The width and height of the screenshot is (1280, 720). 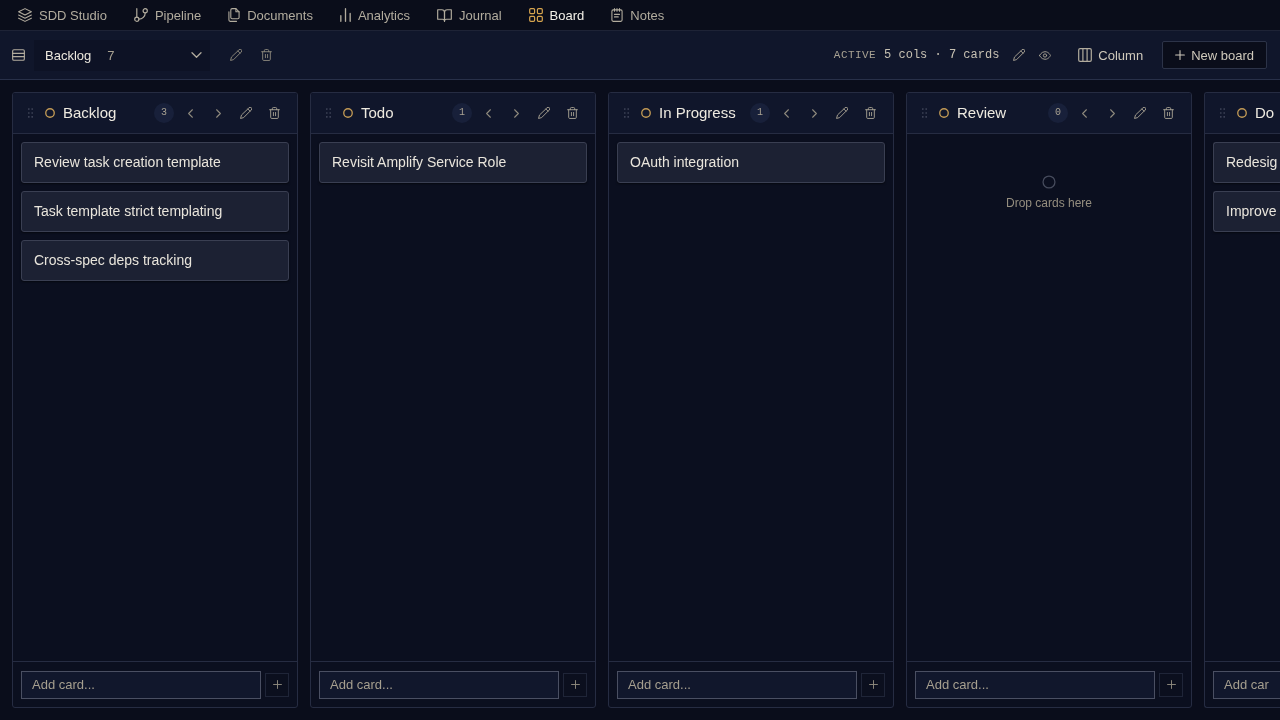 What do you see at coordinates (1085, 55) in the screenshot?
I see `columns-icon` at bounding box center [1085, 55].